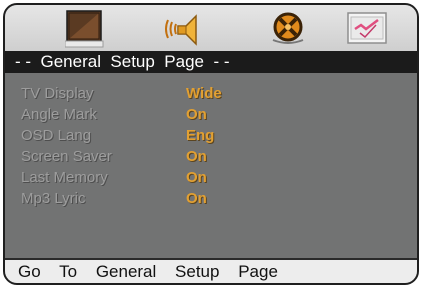 This screenshot has width=425, height=291. I want to click on status-word: Setup, so click(197, 271).